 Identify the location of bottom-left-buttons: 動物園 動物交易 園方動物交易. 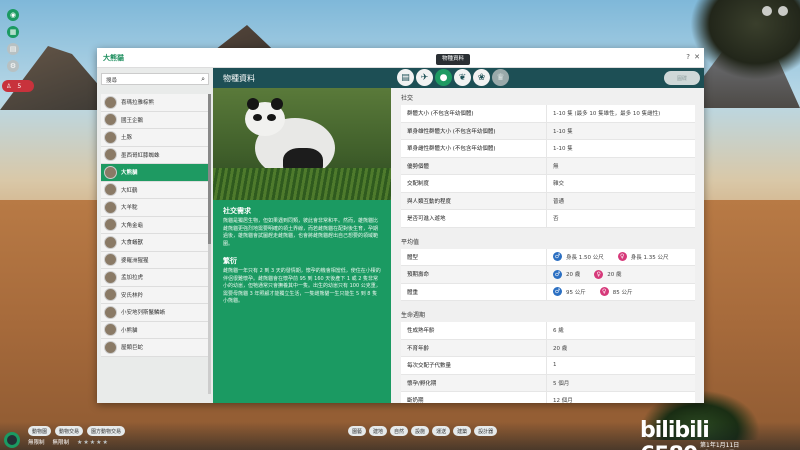
(77, 431).